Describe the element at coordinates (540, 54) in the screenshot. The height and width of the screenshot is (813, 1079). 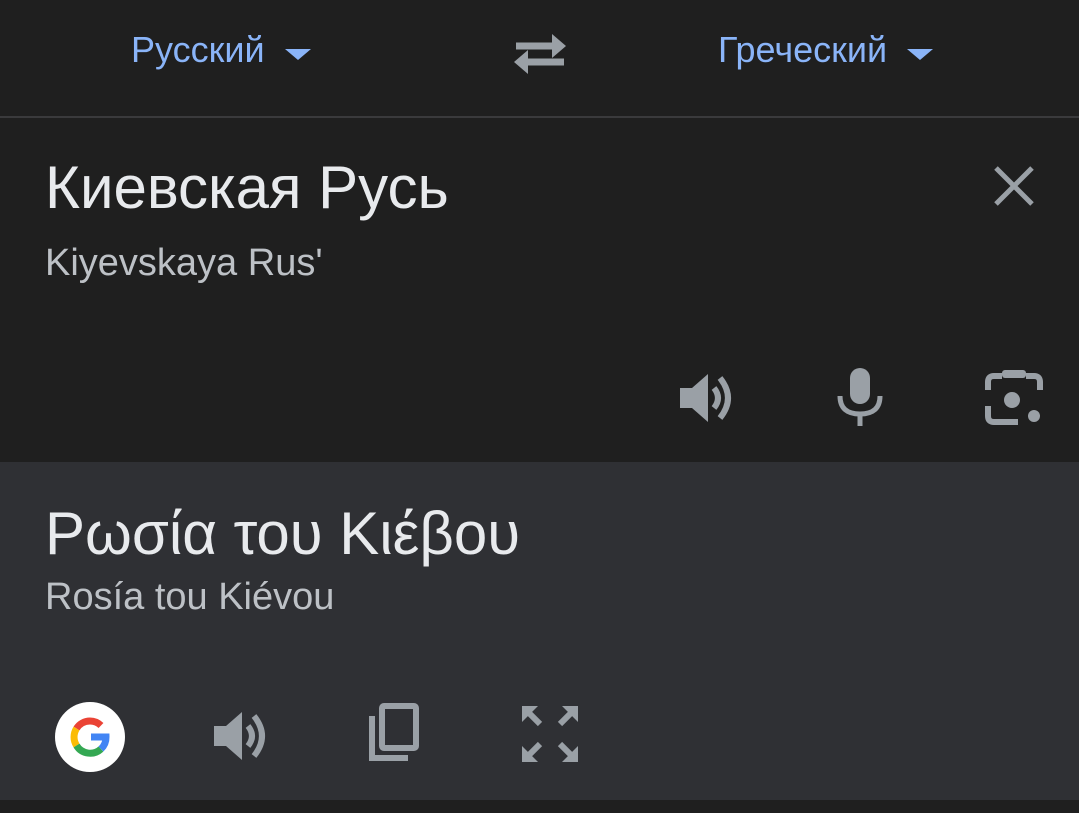
I see `swap-arrows-icon` at that location.